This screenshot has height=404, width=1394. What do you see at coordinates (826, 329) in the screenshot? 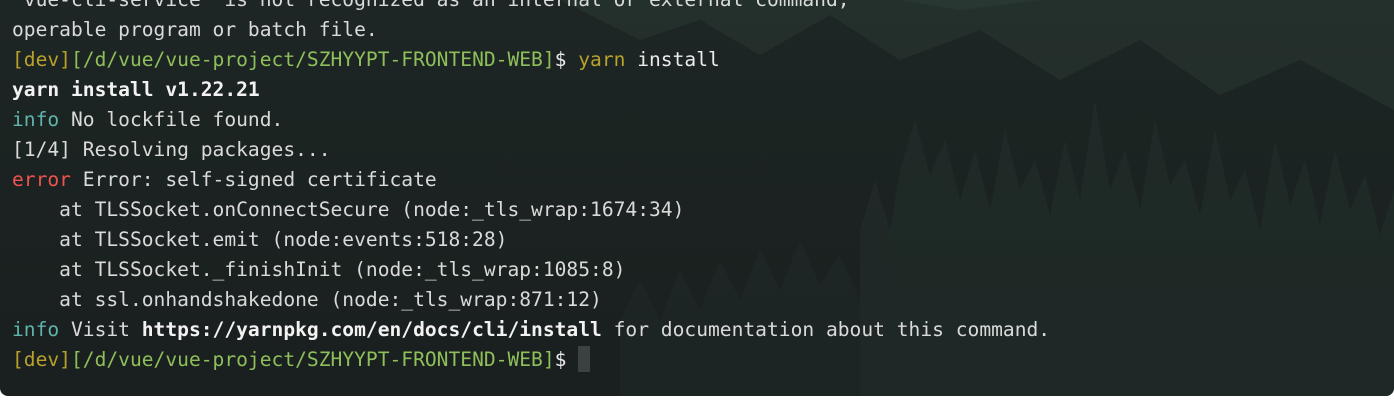
I see `terminal-text-default: for documentation about this command.` at bounding box center [826, 329].